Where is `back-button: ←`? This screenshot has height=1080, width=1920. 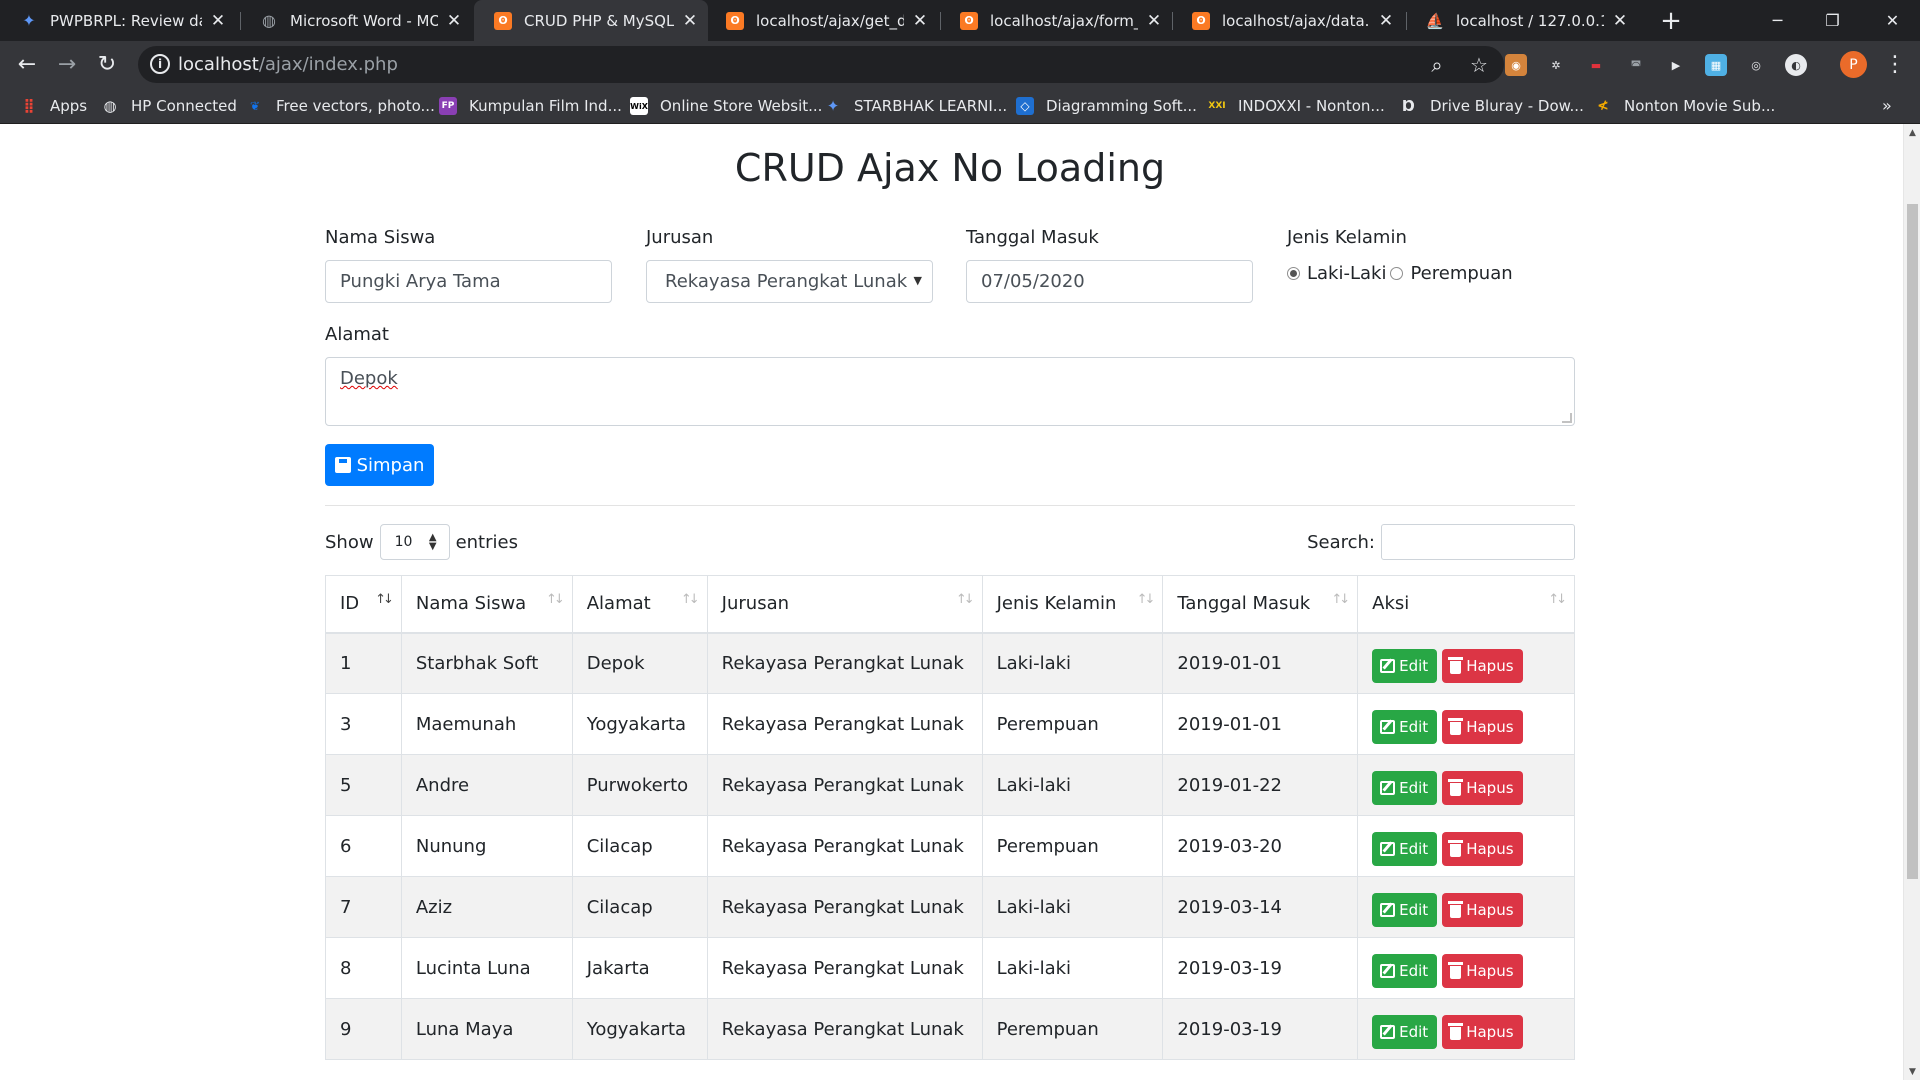
back-button: ← is located at coordinates (27, 64).